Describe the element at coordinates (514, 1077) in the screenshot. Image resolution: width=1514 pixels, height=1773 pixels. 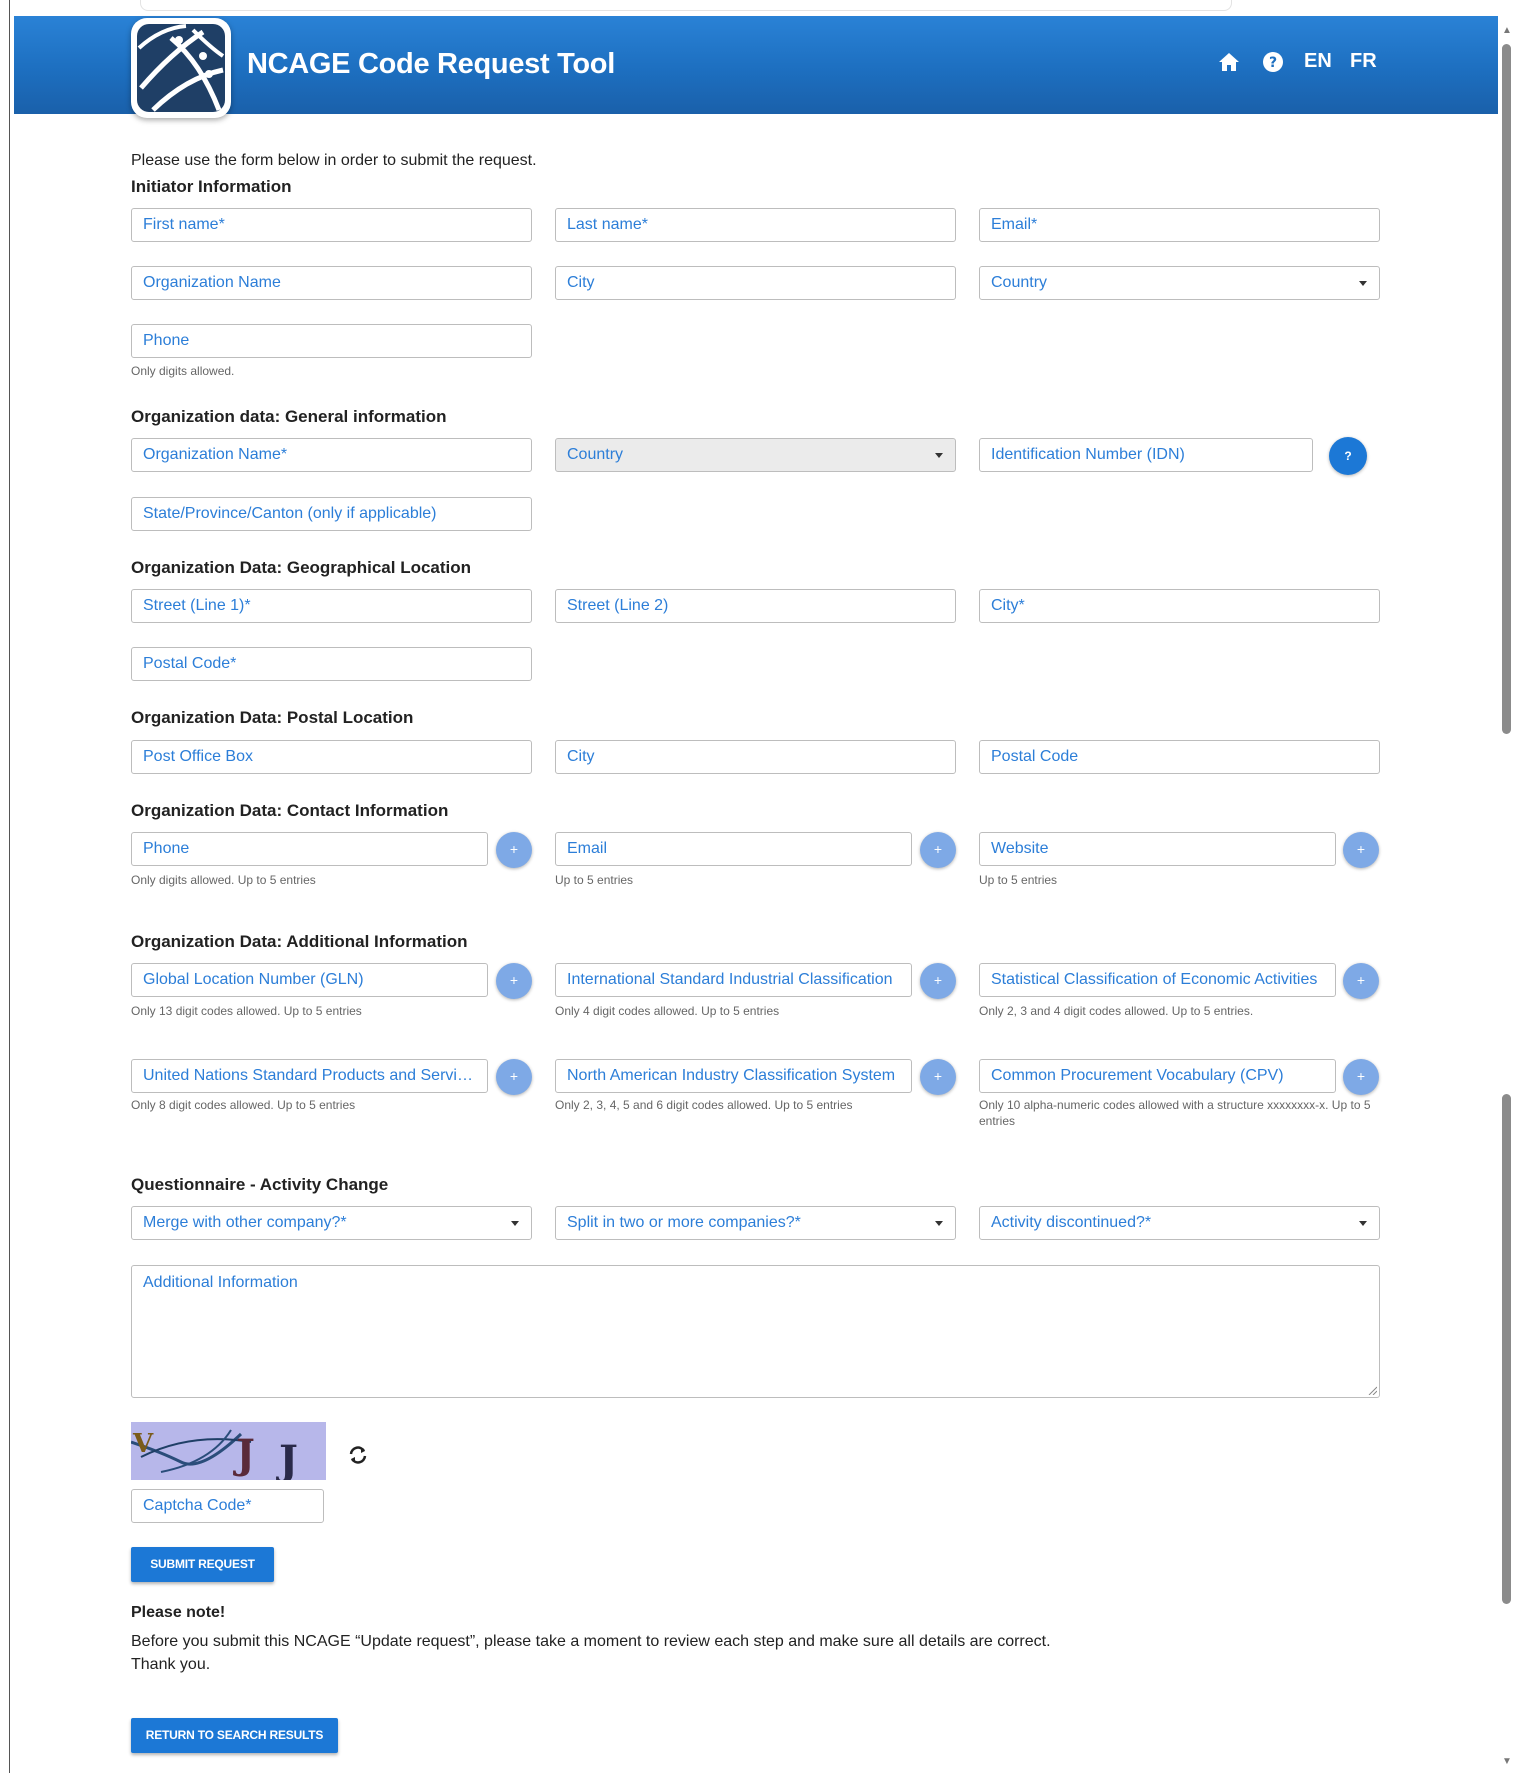
I see `add-unspsc-button: +` at that location.